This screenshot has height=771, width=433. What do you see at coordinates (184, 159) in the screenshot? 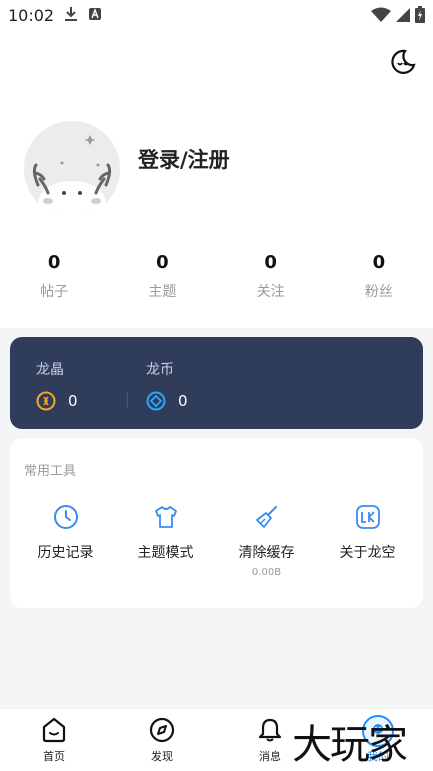
I see `login-register-button: 登录/注册` at bounding box center [184, 159].